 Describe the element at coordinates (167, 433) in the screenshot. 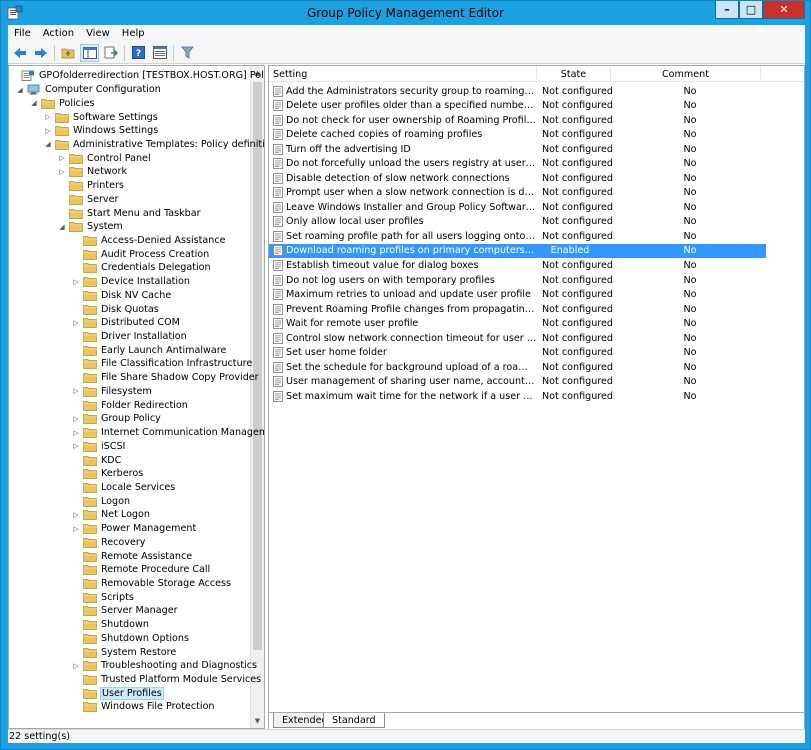

I see `tree-item: ▷ Internet Communication Managem` at that location.